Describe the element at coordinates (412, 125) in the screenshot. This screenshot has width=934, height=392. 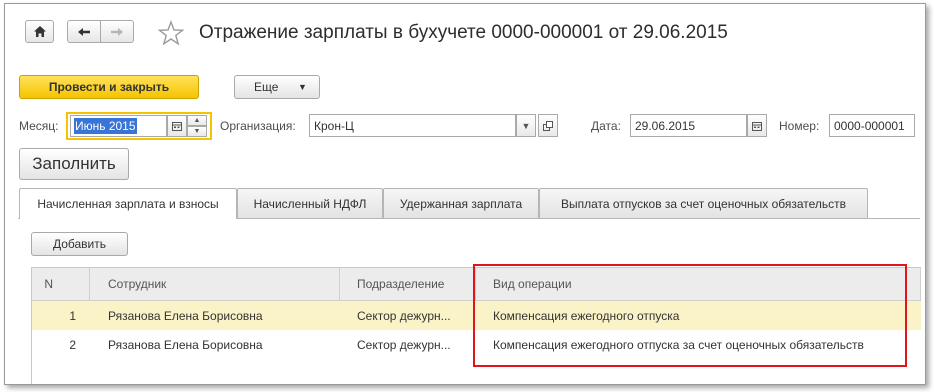
I see `organization-input: Крон-Ц` at that location.